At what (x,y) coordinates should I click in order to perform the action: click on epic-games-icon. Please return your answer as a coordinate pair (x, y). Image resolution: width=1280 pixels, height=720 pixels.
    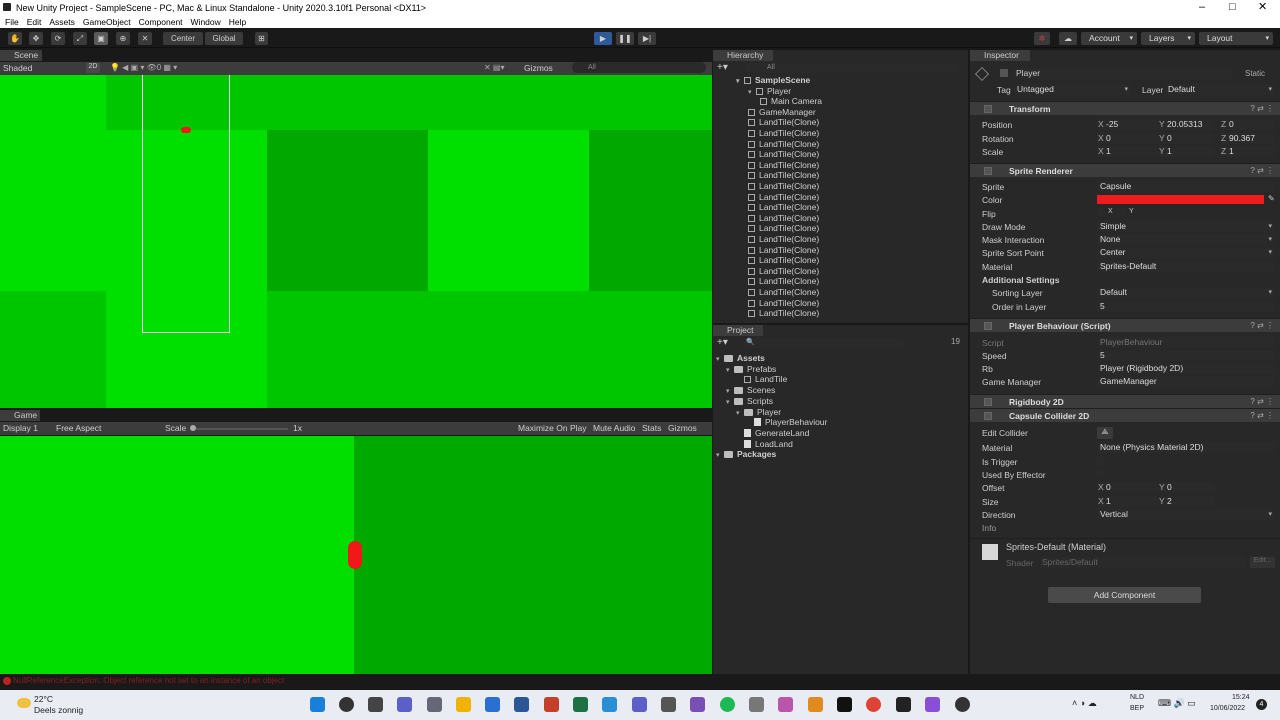
    Looking at the image, I should click on (844, 704).